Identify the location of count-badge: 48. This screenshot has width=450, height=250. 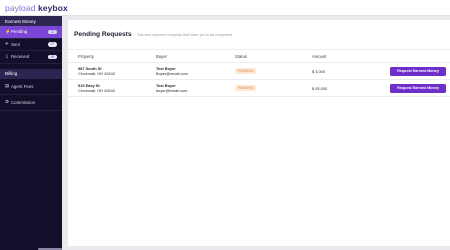
(52, 56).